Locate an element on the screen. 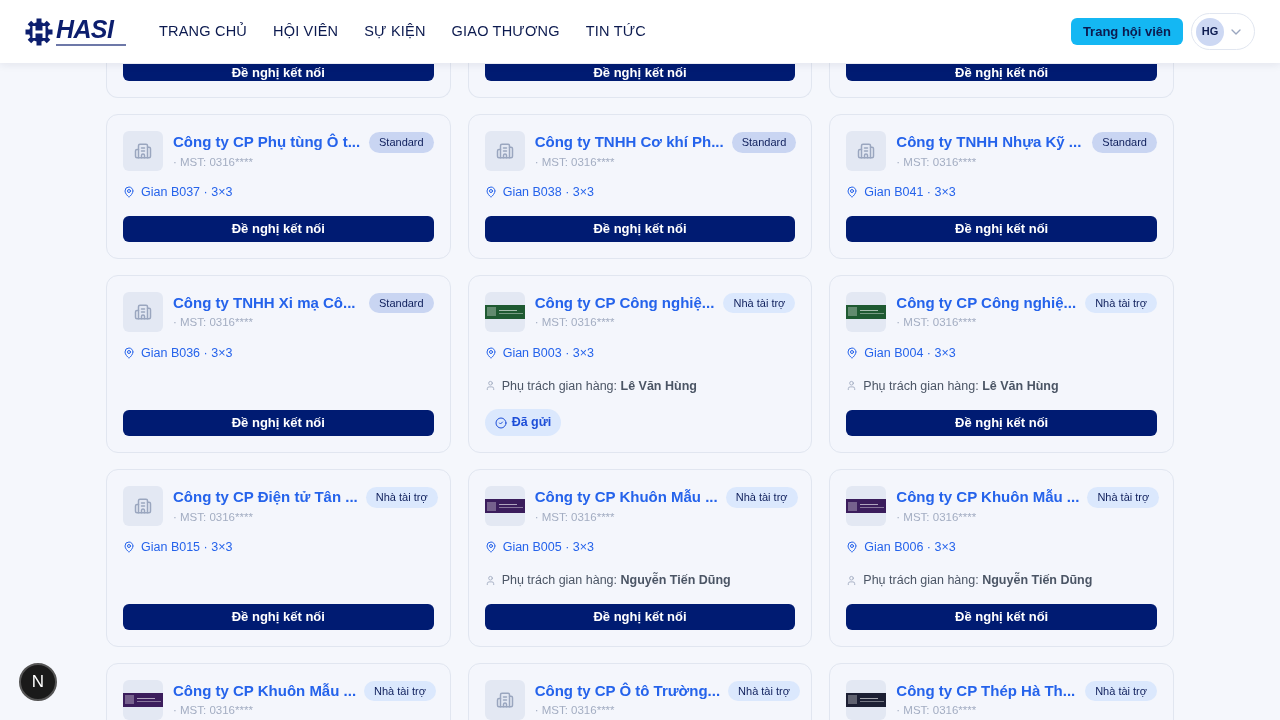 This screenshot has width=1280, height=720. booth-location: Gian B037 · 3×3 is located at coordinates (187, 192).